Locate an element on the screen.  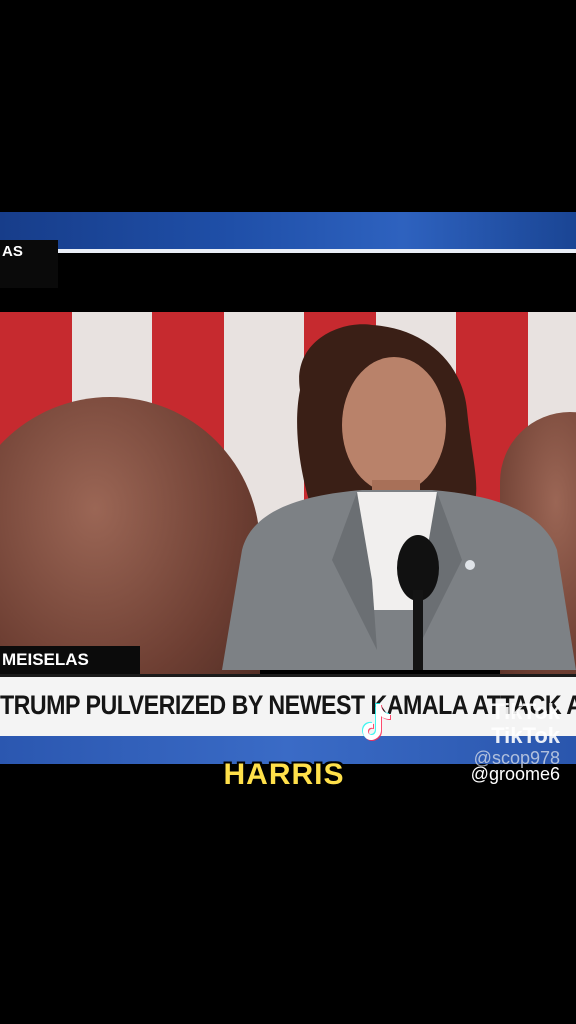
caption-text: HARRIS is located at coordinates (284, 774).